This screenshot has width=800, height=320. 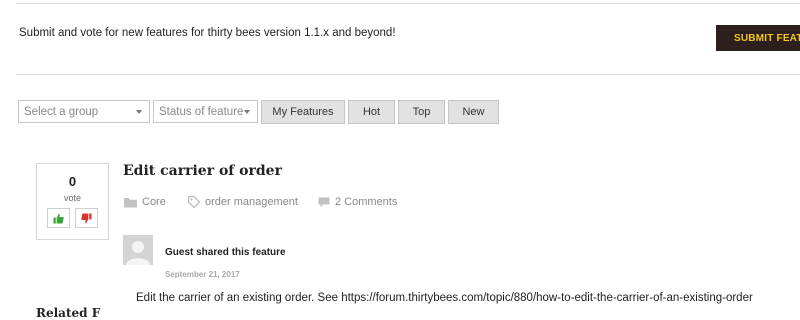 I want to click on folder-icon, so click(x=130, y=202).